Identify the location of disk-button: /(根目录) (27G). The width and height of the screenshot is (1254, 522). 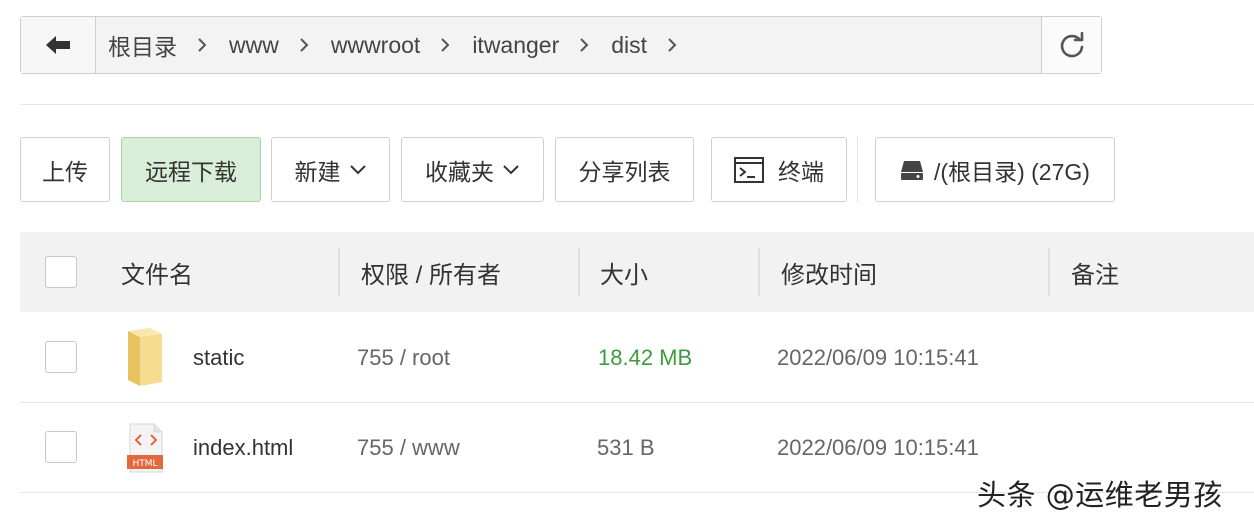
(995, 169).